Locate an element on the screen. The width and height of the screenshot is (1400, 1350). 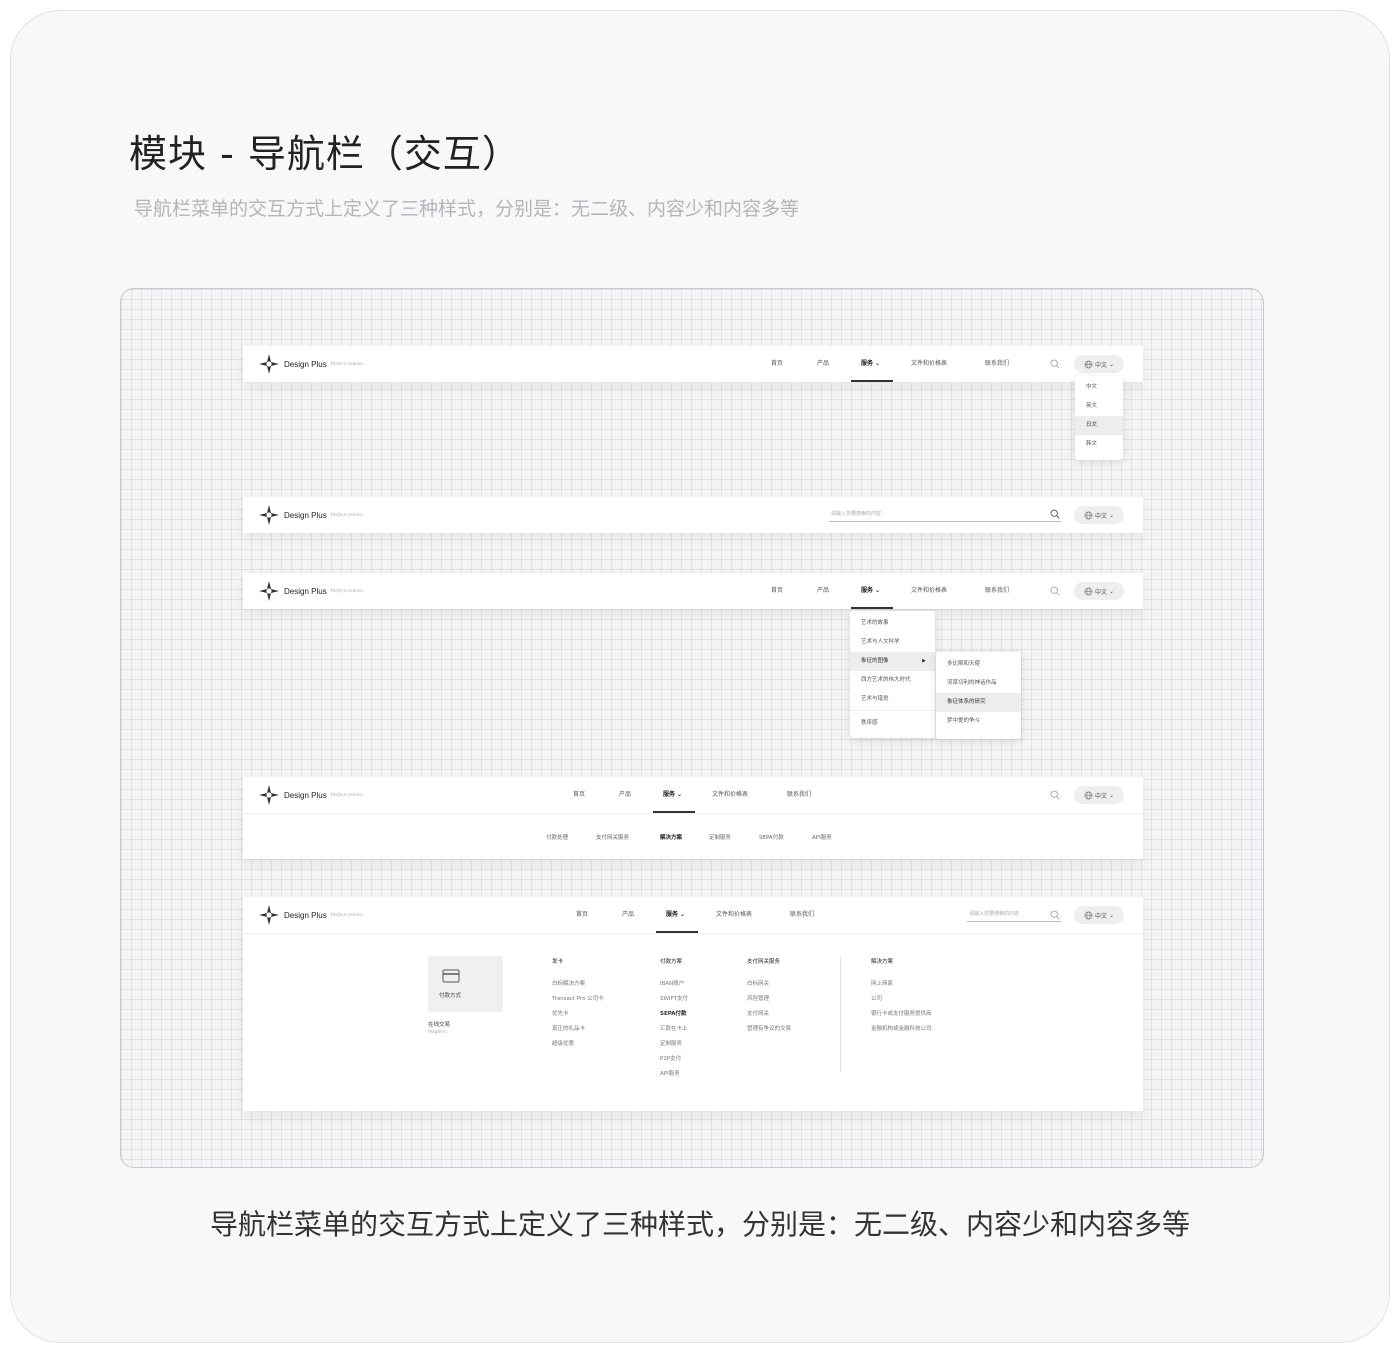
mega-link-active: SEPA付款 is located at coordinates (673, 1013).